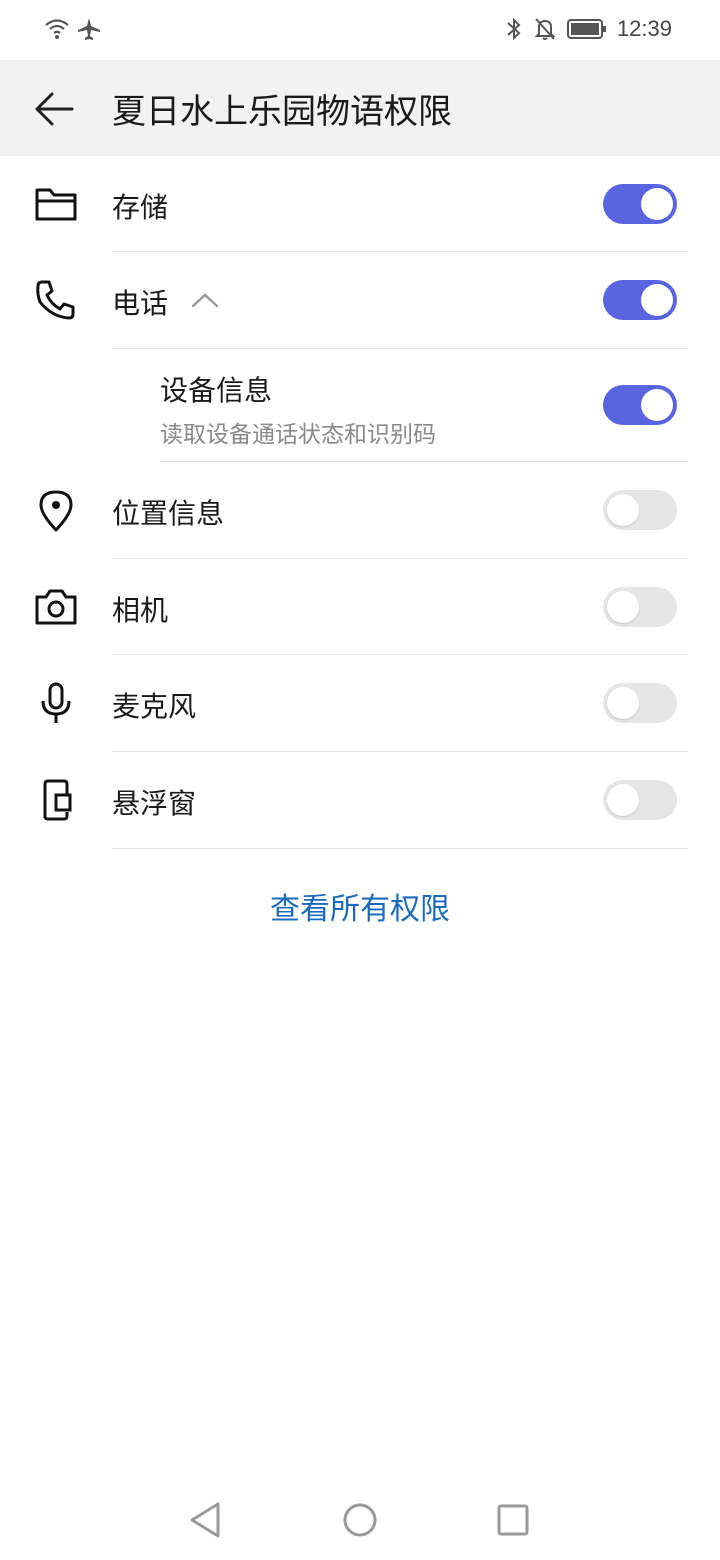 The image size is (720, 1560). What do you see at coordinates (360, 607) in the screenshot?
I see `permission-row-camera: 相机` at bounding box center [360, 607].